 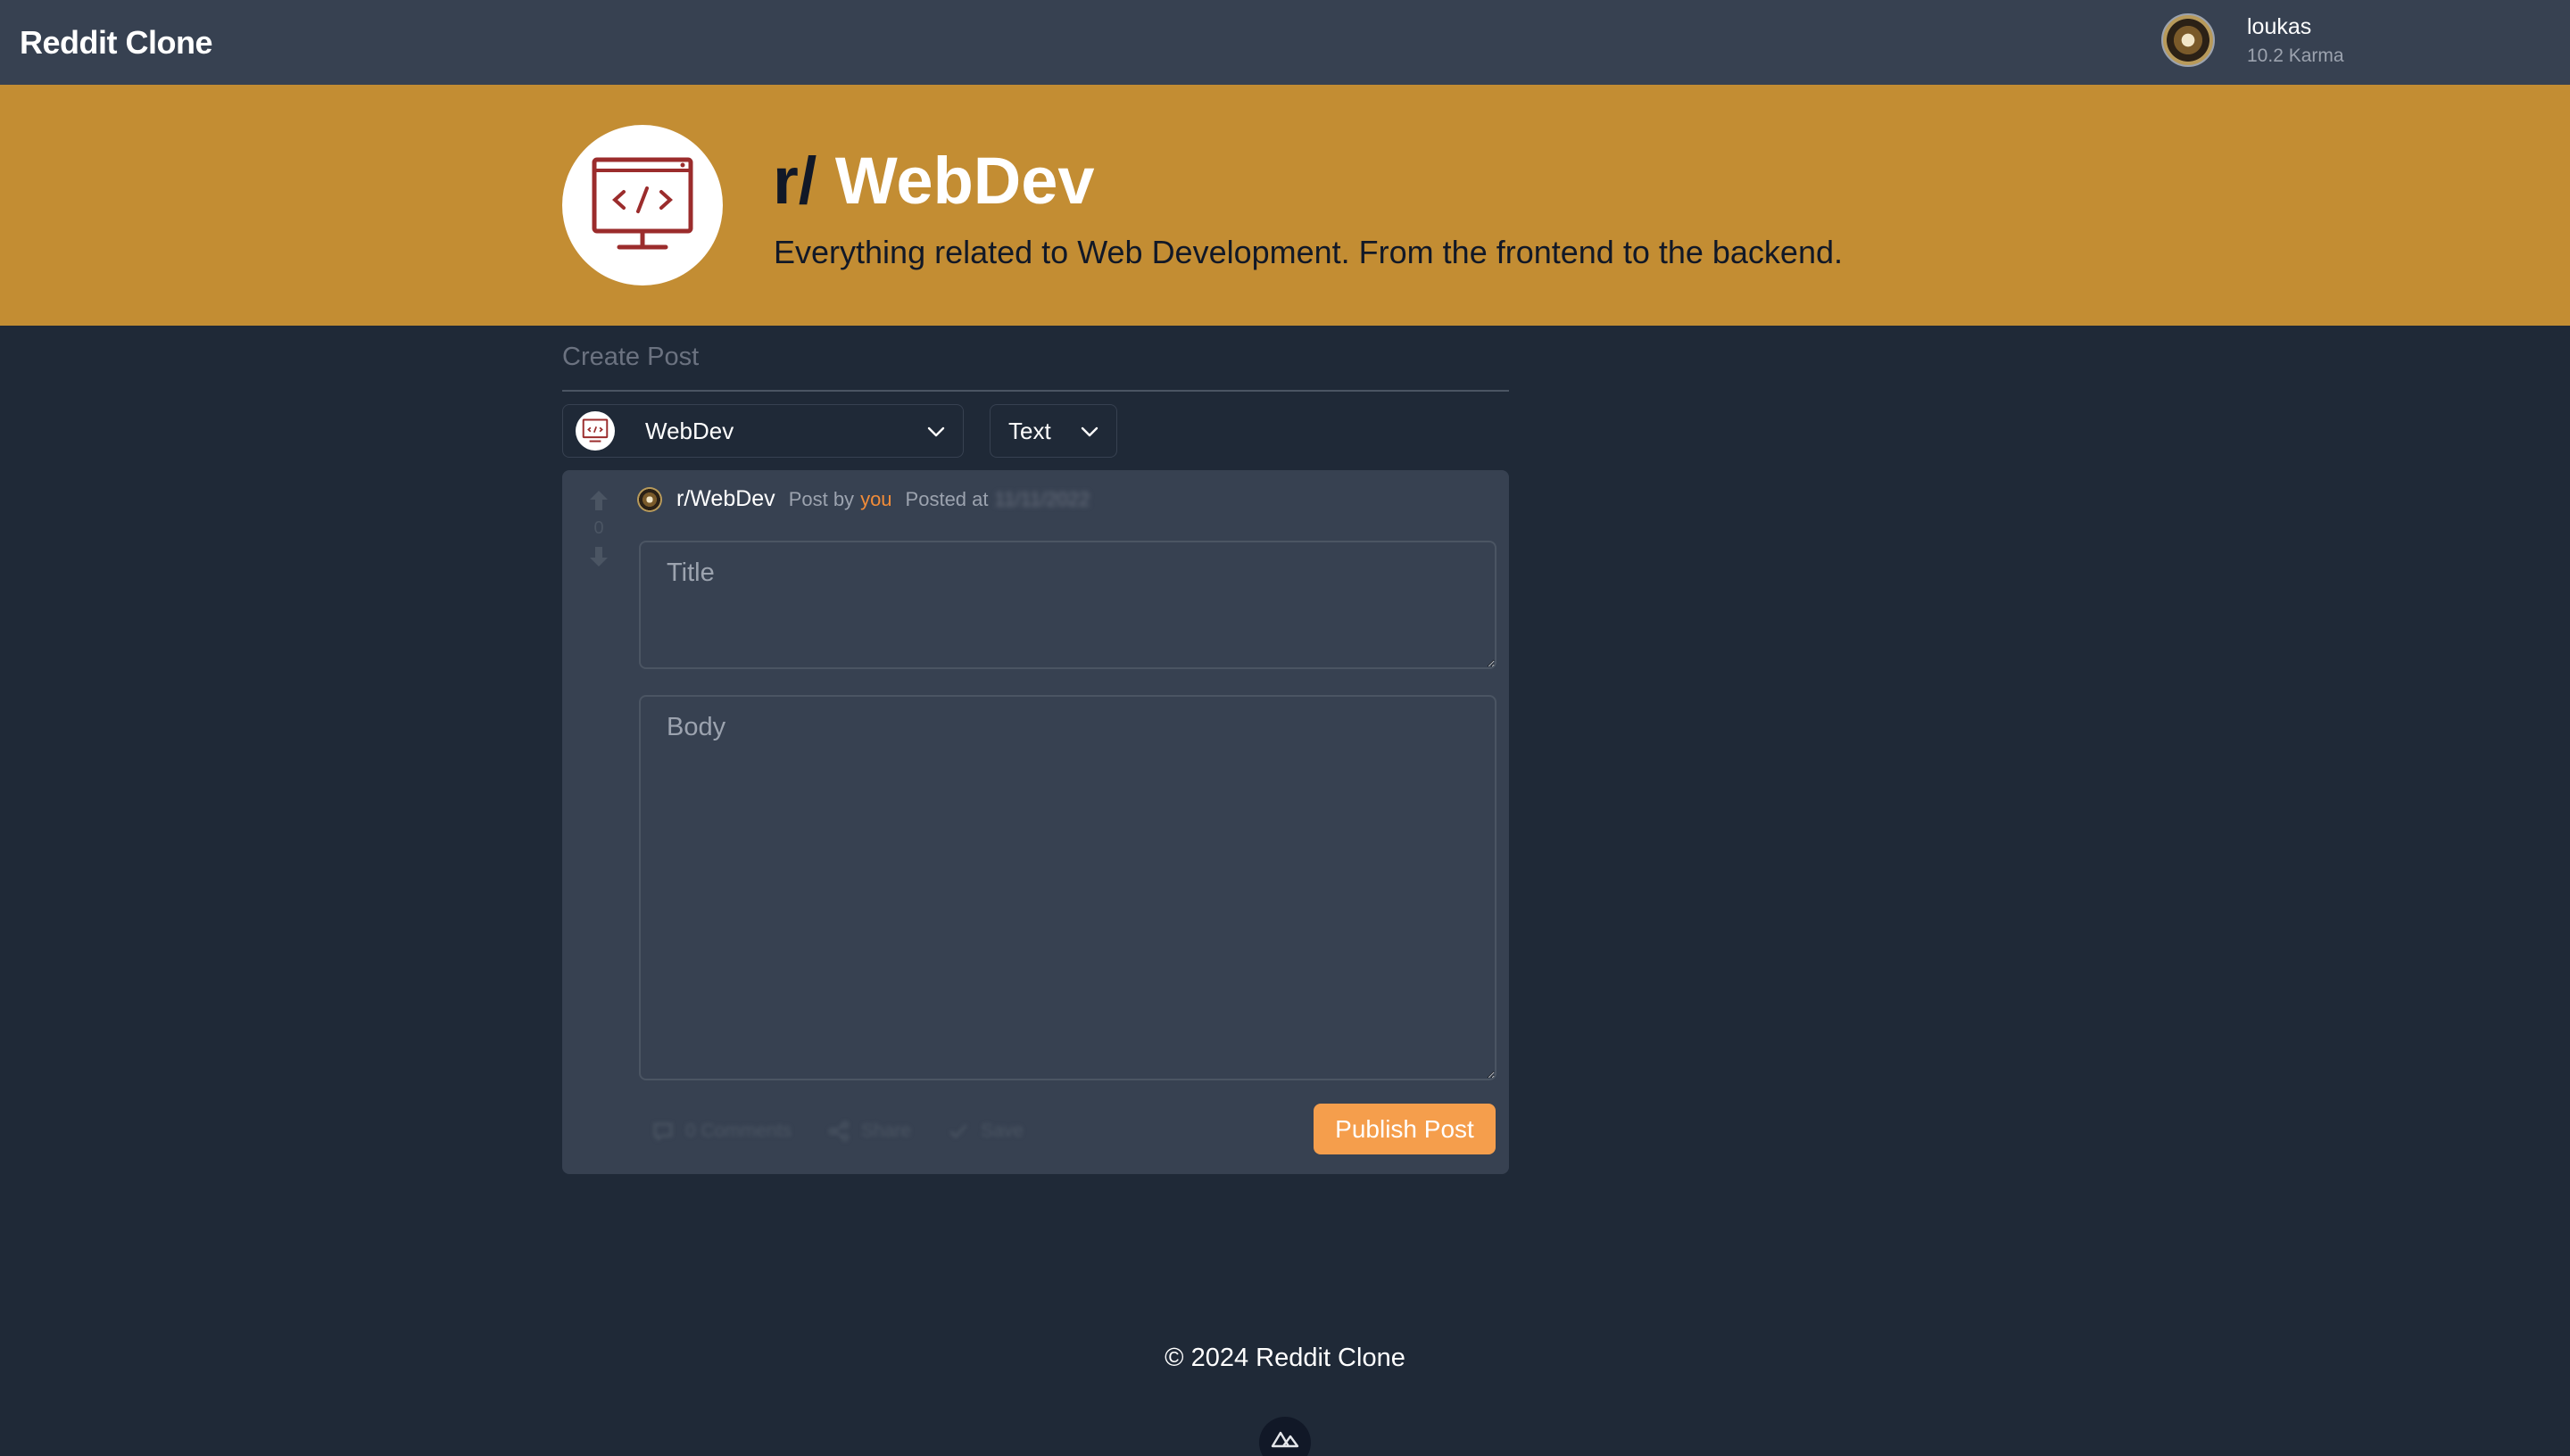 I want to click on upvote-icon, so click(x=599, y=500).